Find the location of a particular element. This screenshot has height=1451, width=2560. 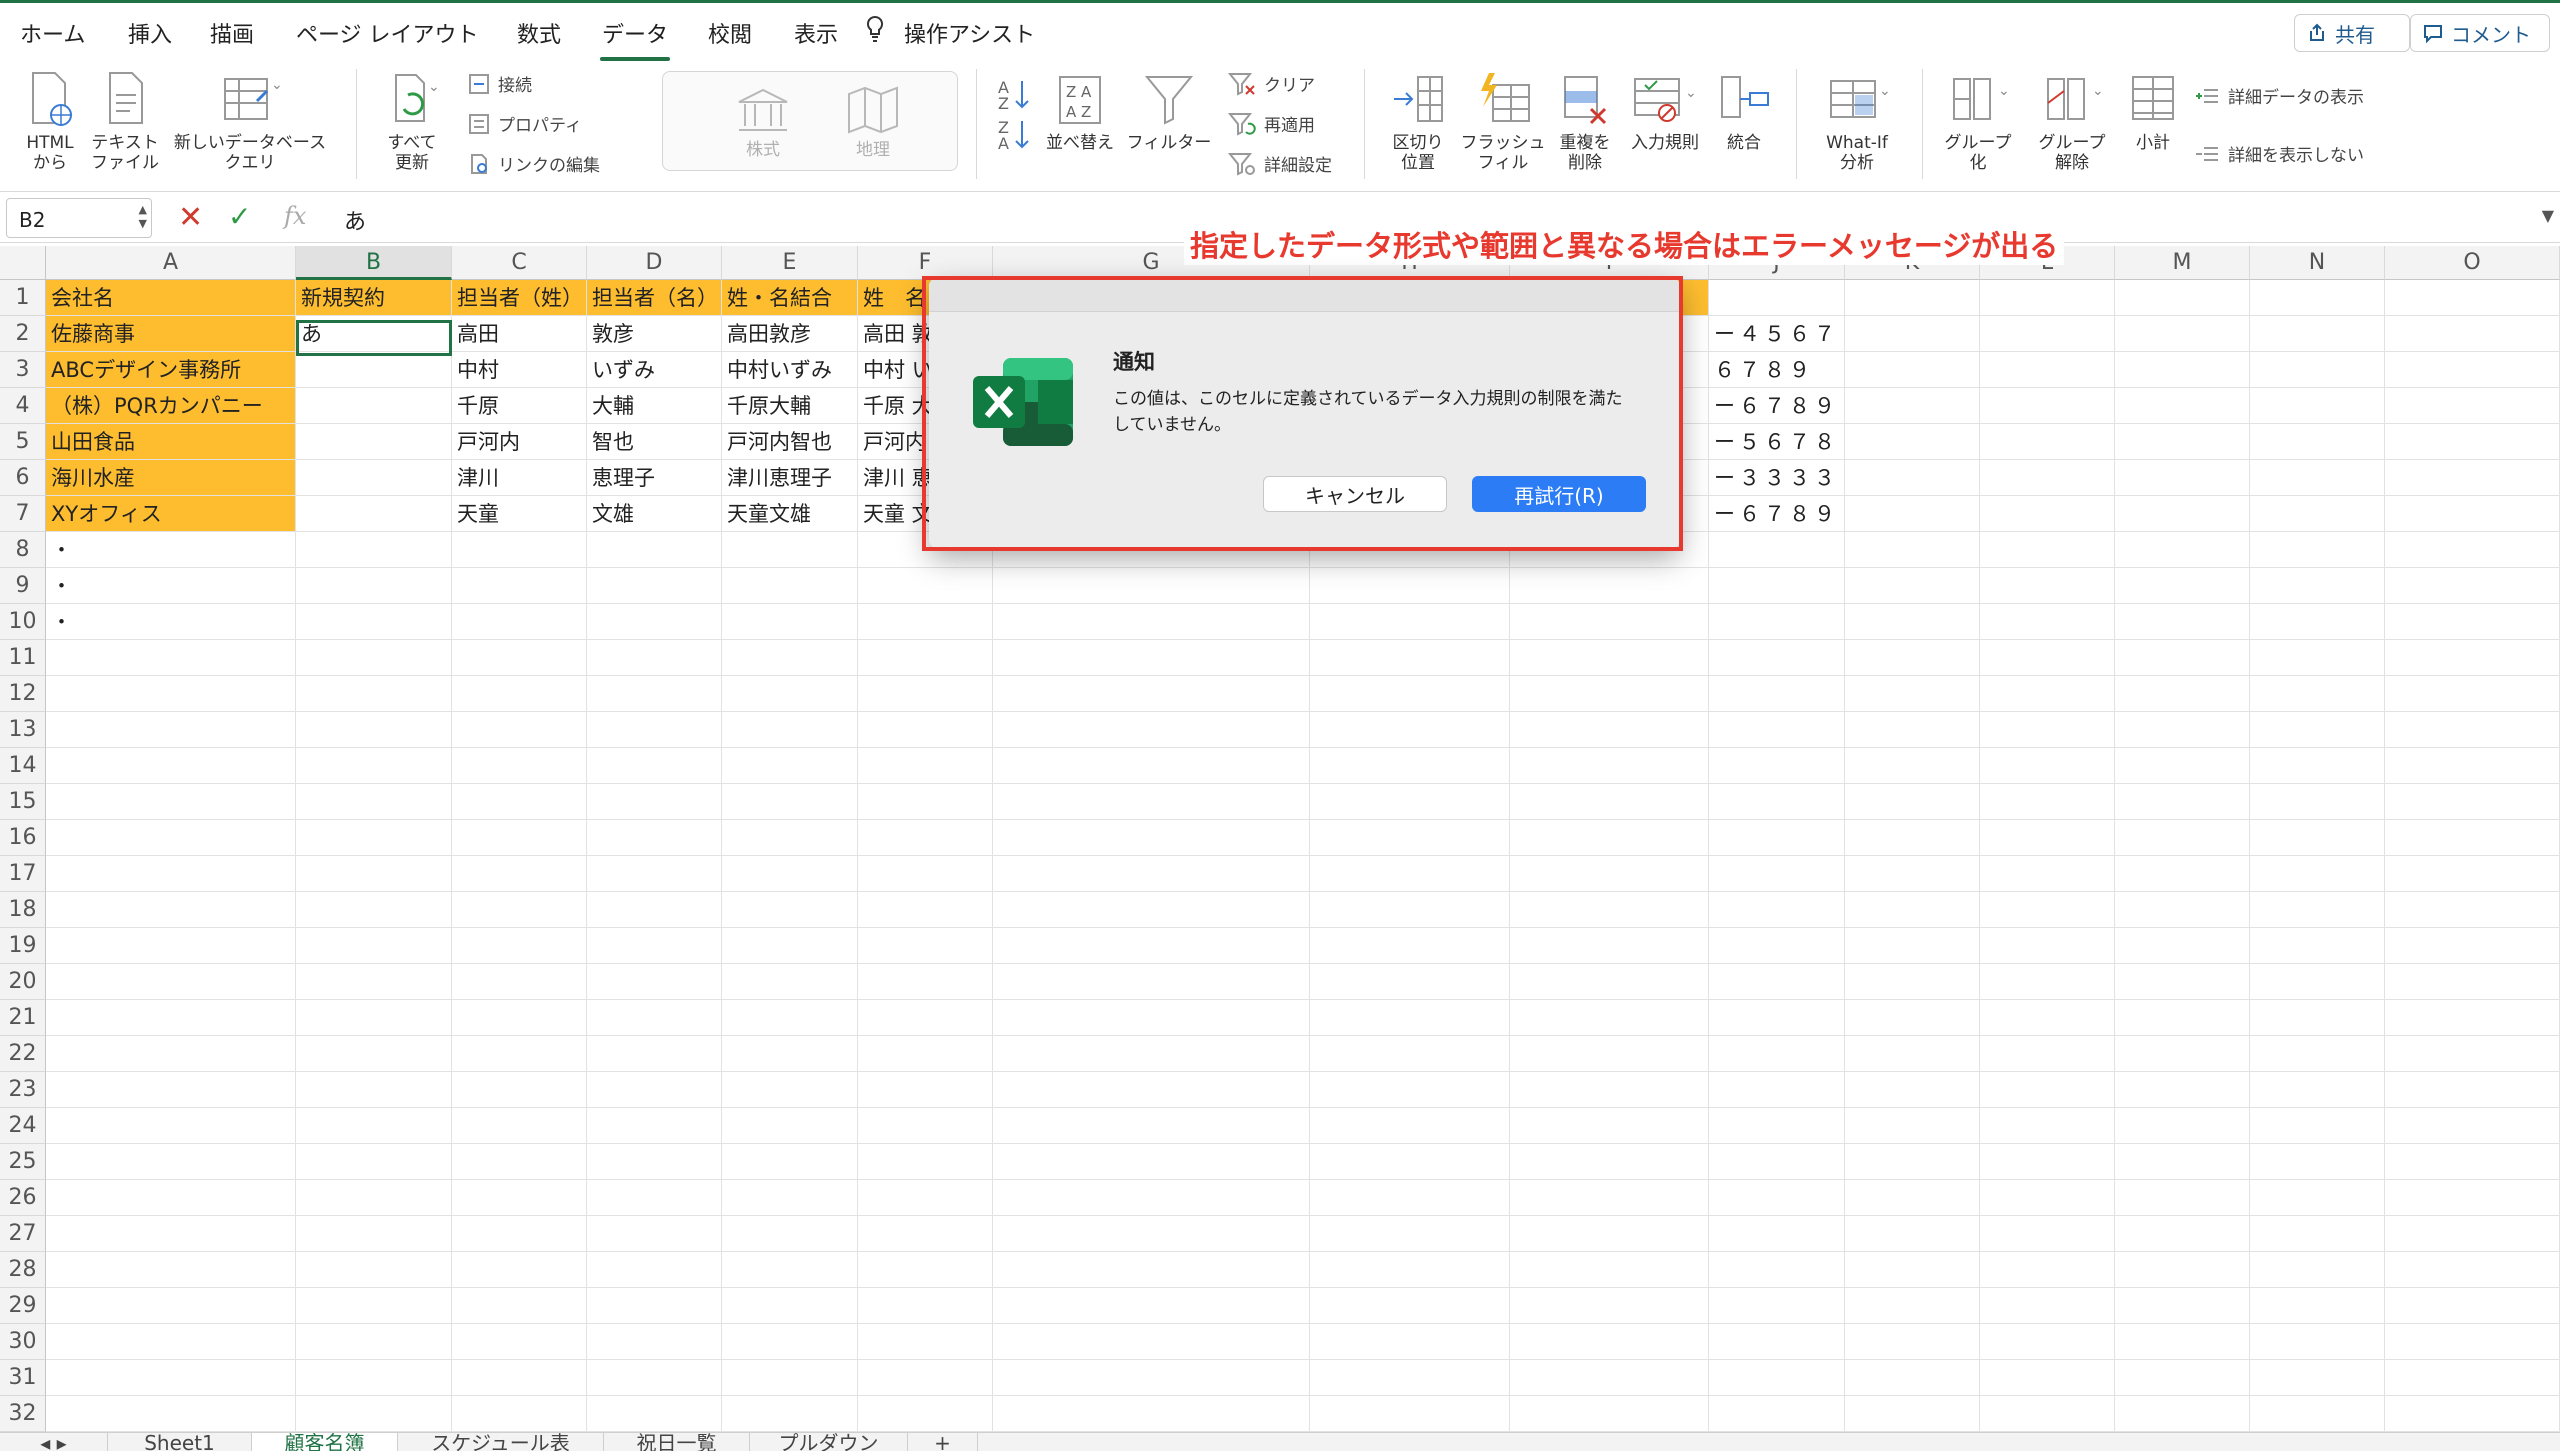

cell: 天童 is located at coordinates (519, 514).